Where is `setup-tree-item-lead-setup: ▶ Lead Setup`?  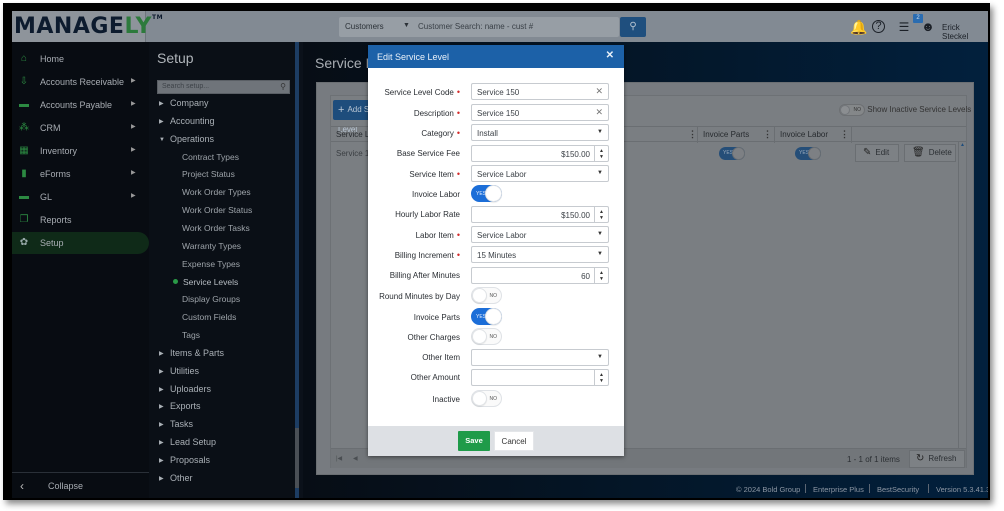 setup-tree-item-lead-setup: ▶ Lead Setup is located at coordinates (187, 442).